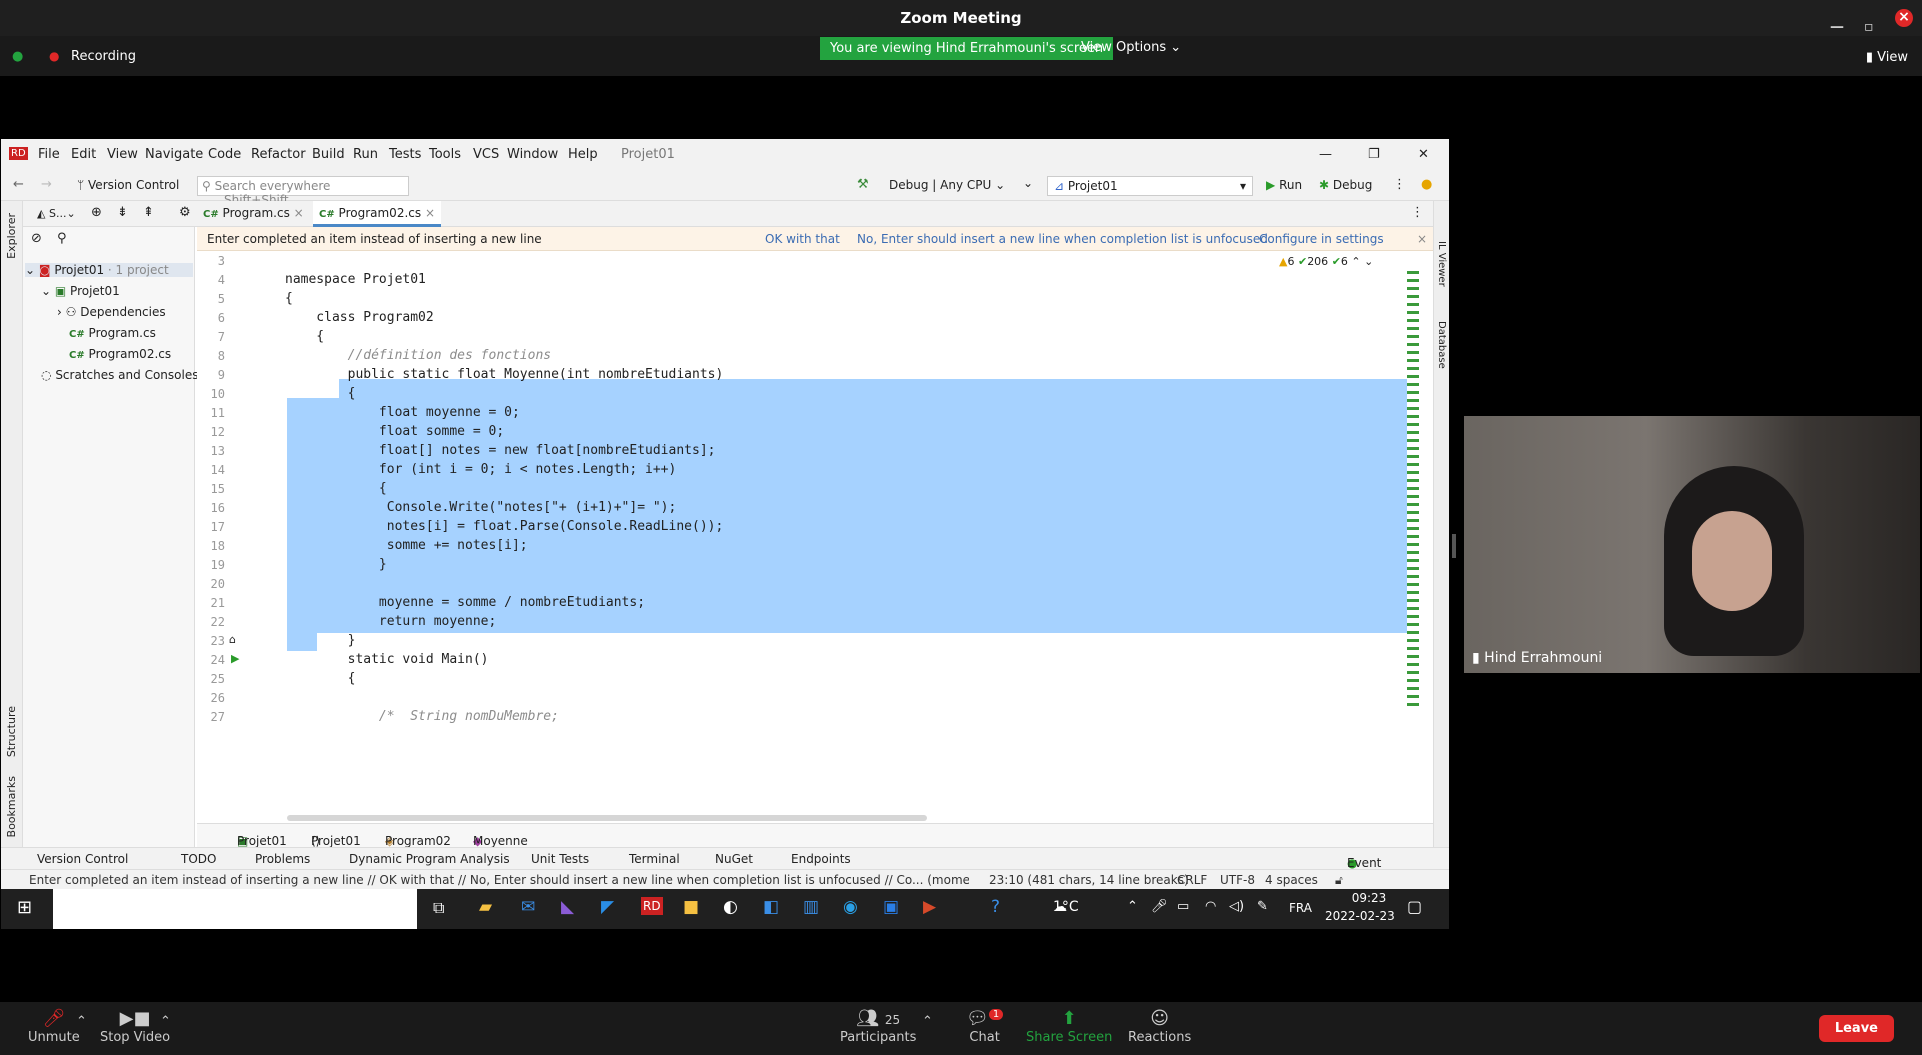  Describe the element at coordinates (1422, 239) in the screenshot. I see `hint-close-icon: ×` at that location.